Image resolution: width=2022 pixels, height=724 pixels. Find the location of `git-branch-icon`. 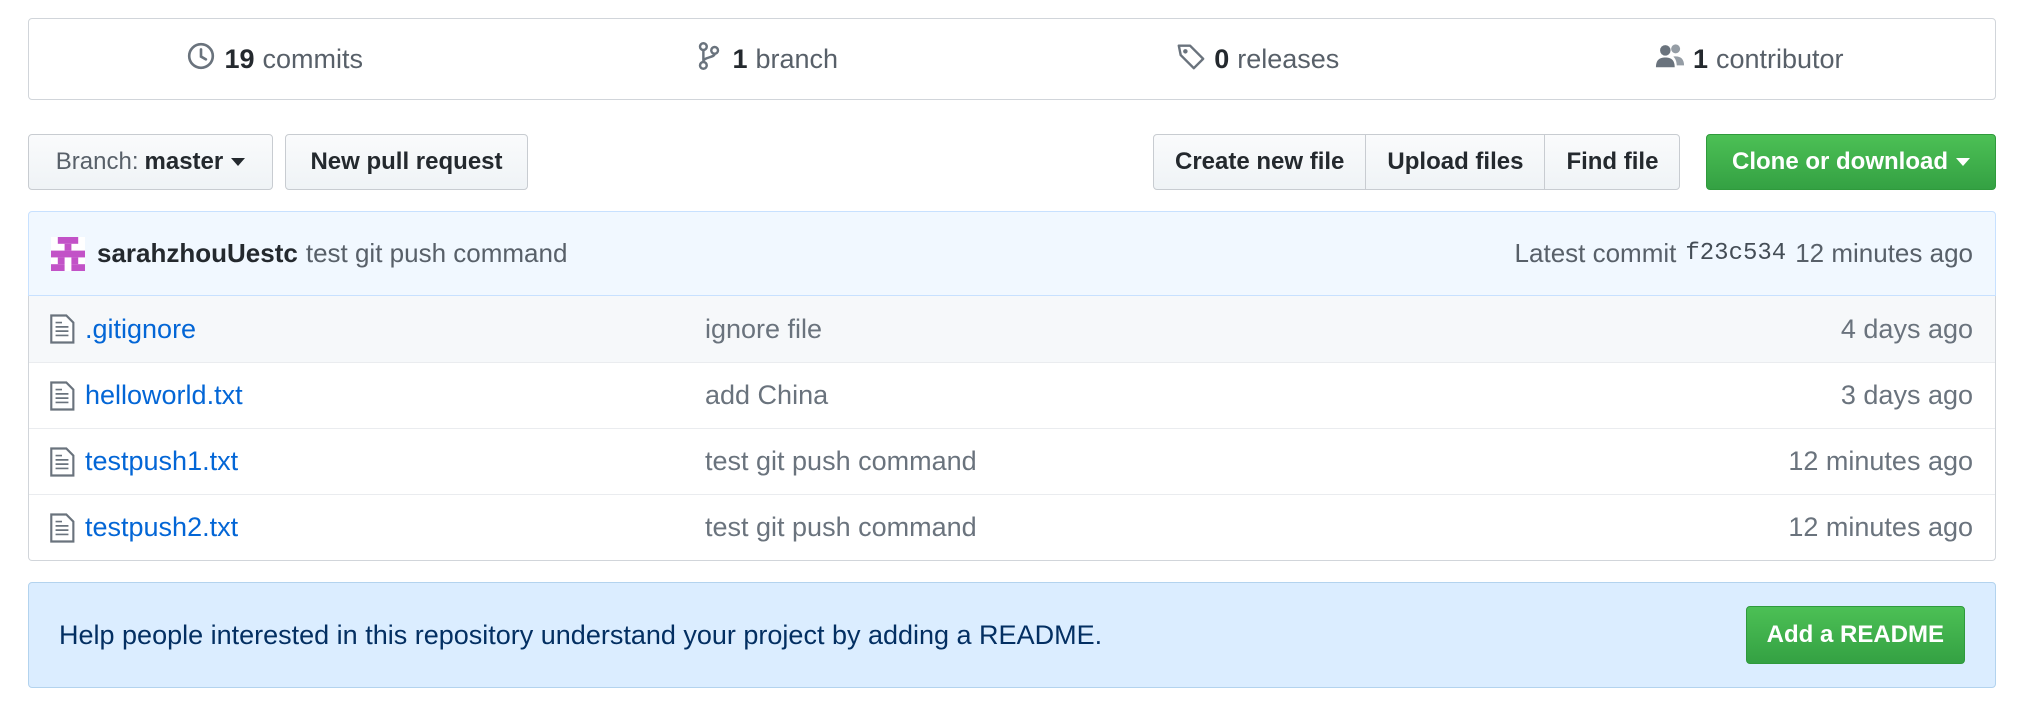

git-branch-icon is located at coordinates (709, 59).